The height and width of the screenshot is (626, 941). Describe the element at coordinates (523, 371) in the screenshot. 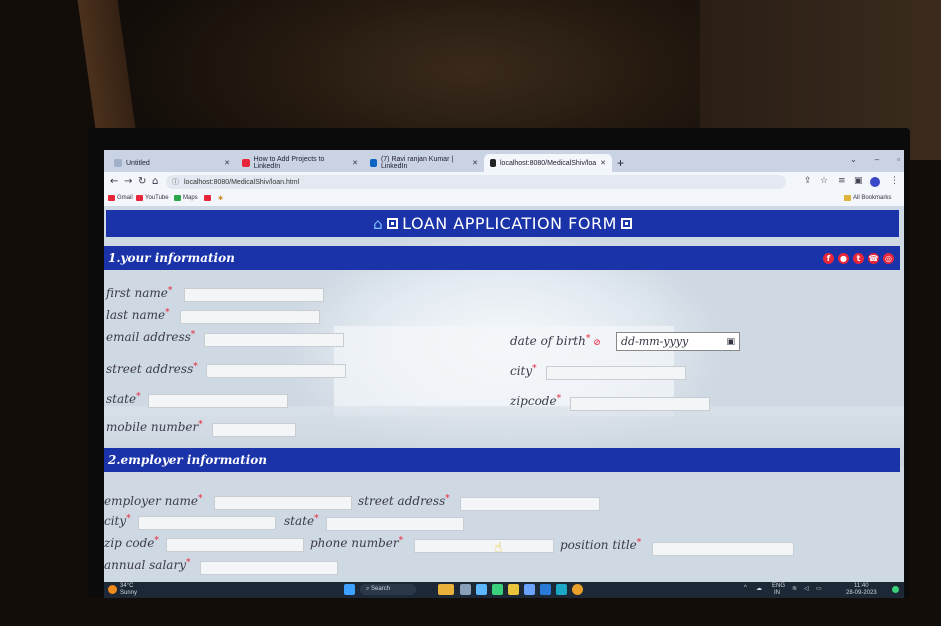

I see `city-label: city*` at that location.